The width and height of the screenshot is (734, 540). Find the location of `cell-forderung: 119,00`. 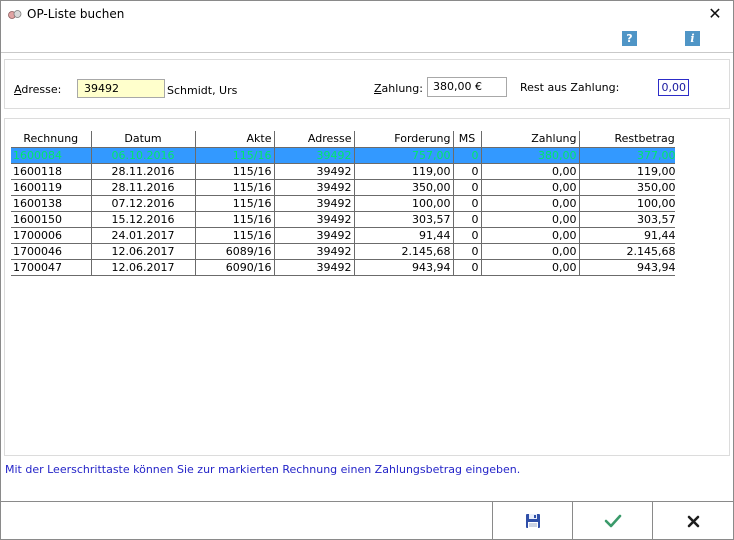

cell-forderung: 119,00 is located at coordinates (404, 171).